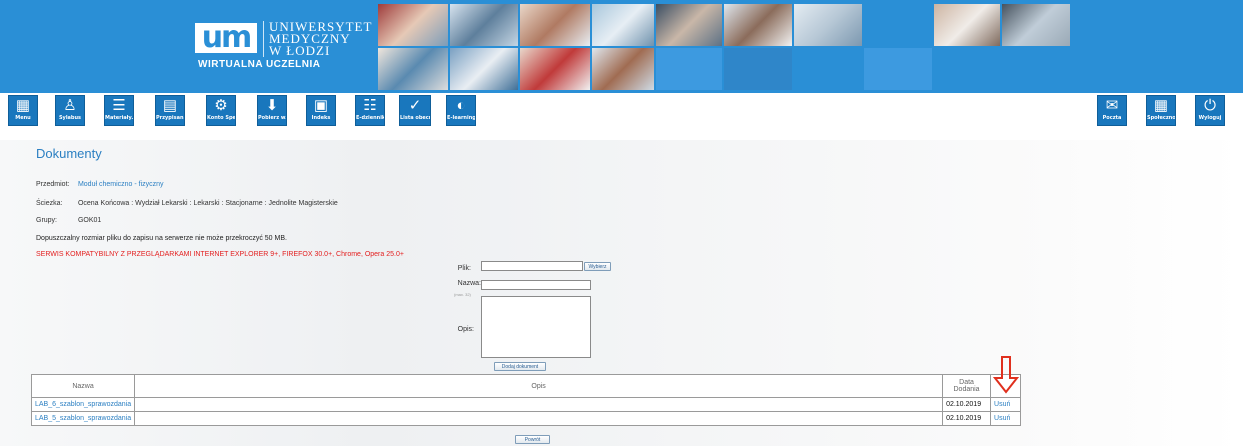 Image resolution: width=1243 pixels, height=446 pixels. Describe the element at coordinates (170, 105) in the screenshot. I see `calendar-icon: ▤` at that location.